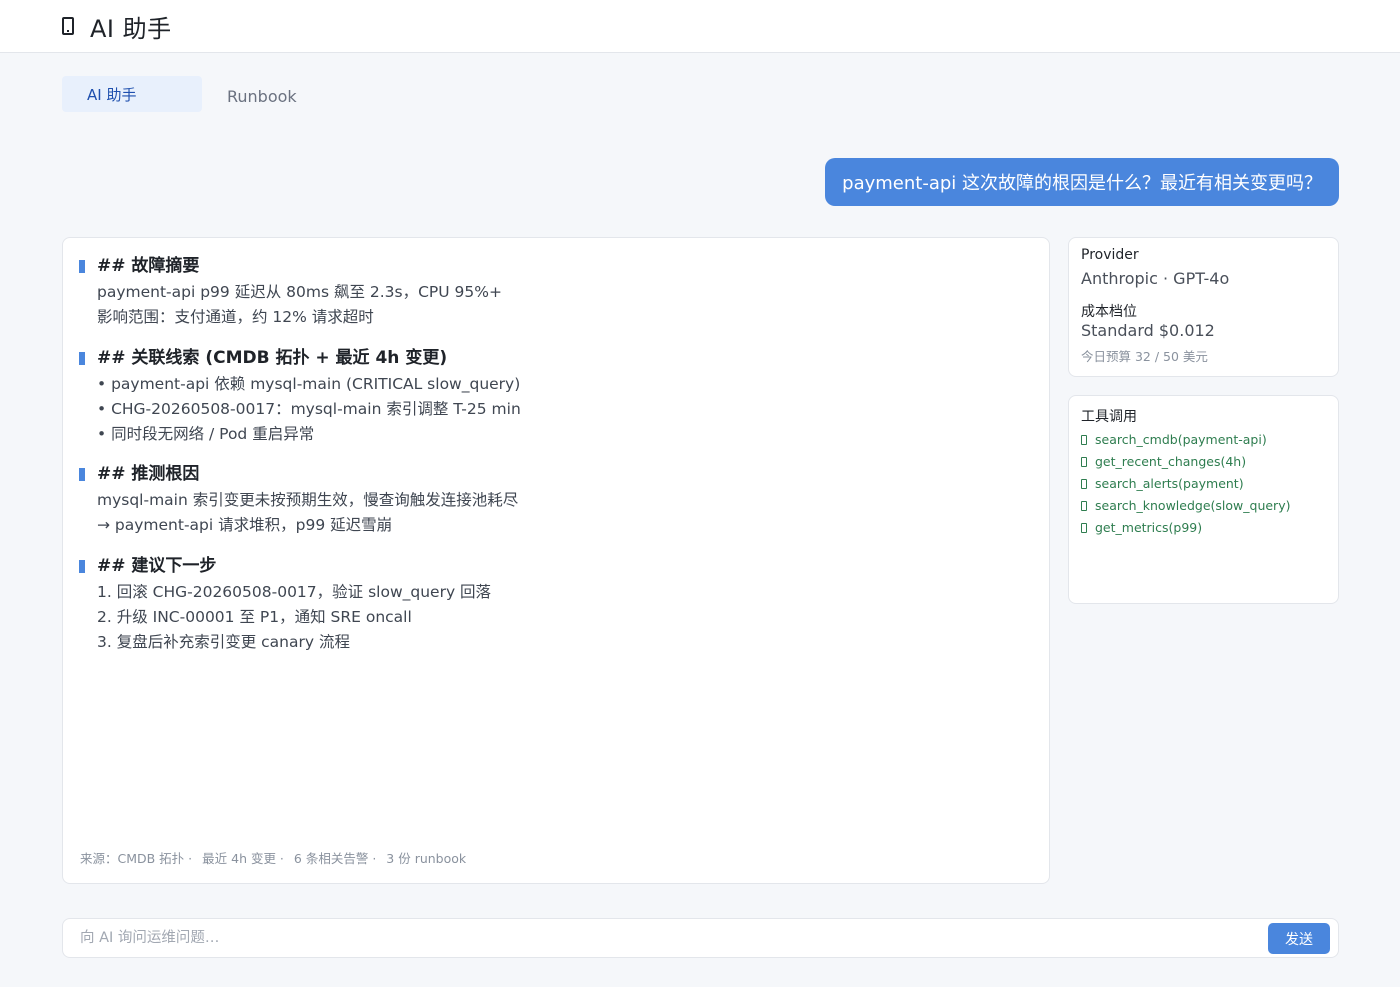 This screenshot has height=987, width=1400. What do you see at coordinates (426, 858) in the screenshot?
I see `source-runbook: 3 份 runbook` at bounding box center [426, 858].